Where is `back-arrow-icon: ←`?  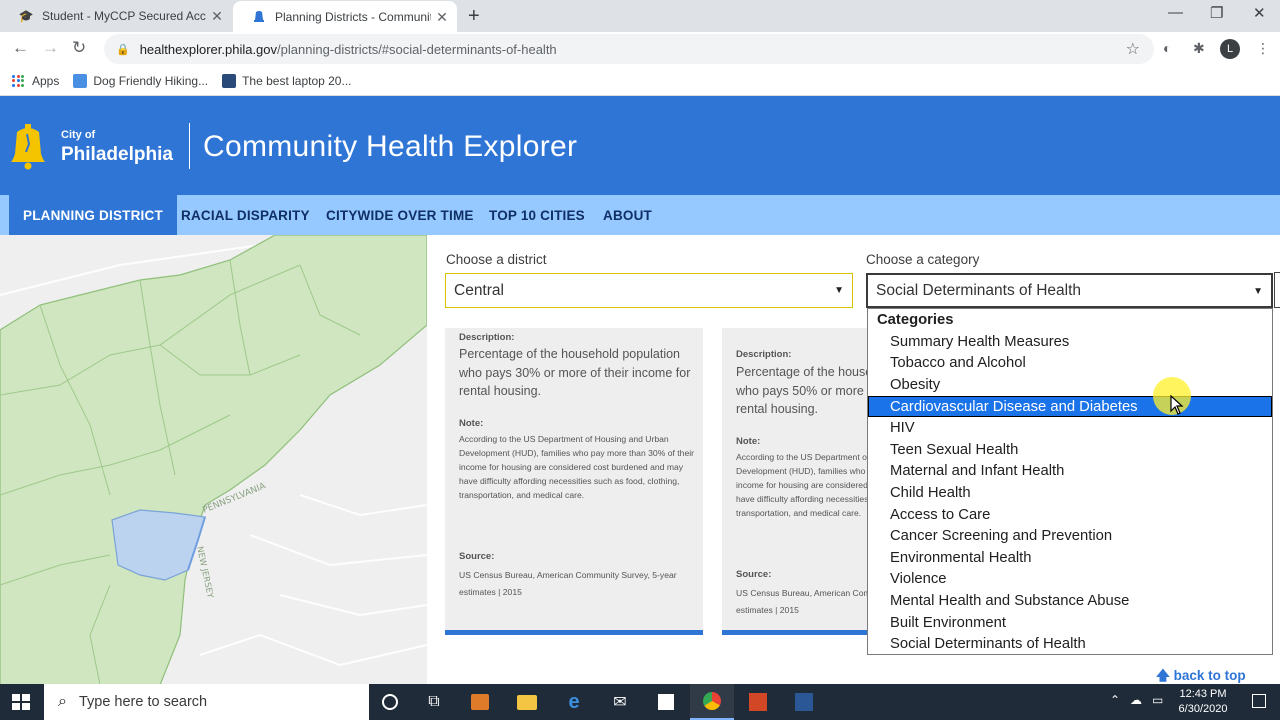 back-arrow-icon: ← is located at coordinates (20, 48).